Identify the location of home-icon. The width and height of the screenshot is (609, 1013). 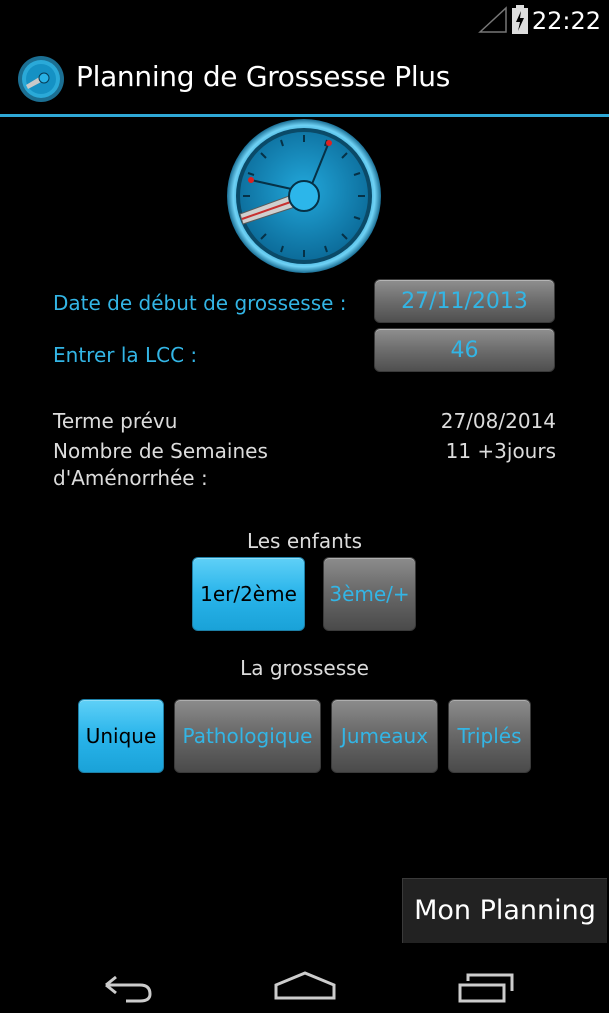
(305, 980).